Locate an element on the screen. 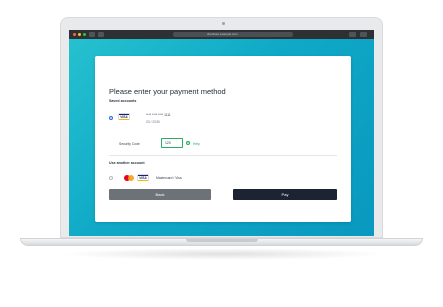 The image size is (443, 307). back-nav-icon is located at coordinates (92, 34).